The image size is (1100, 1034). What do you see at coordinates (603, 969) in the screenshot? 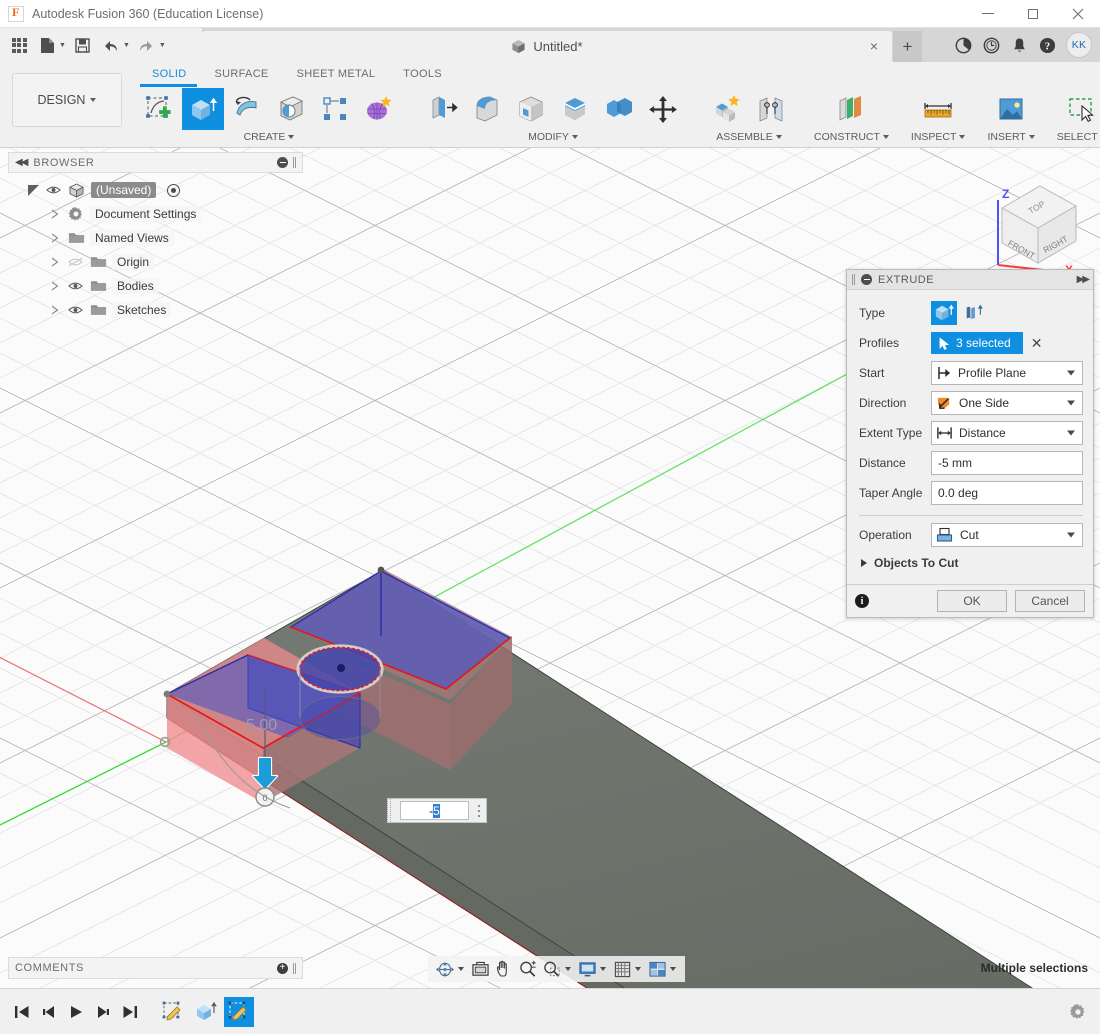
I see `display-settings-caret-icon` at bounding box center [603, 969].